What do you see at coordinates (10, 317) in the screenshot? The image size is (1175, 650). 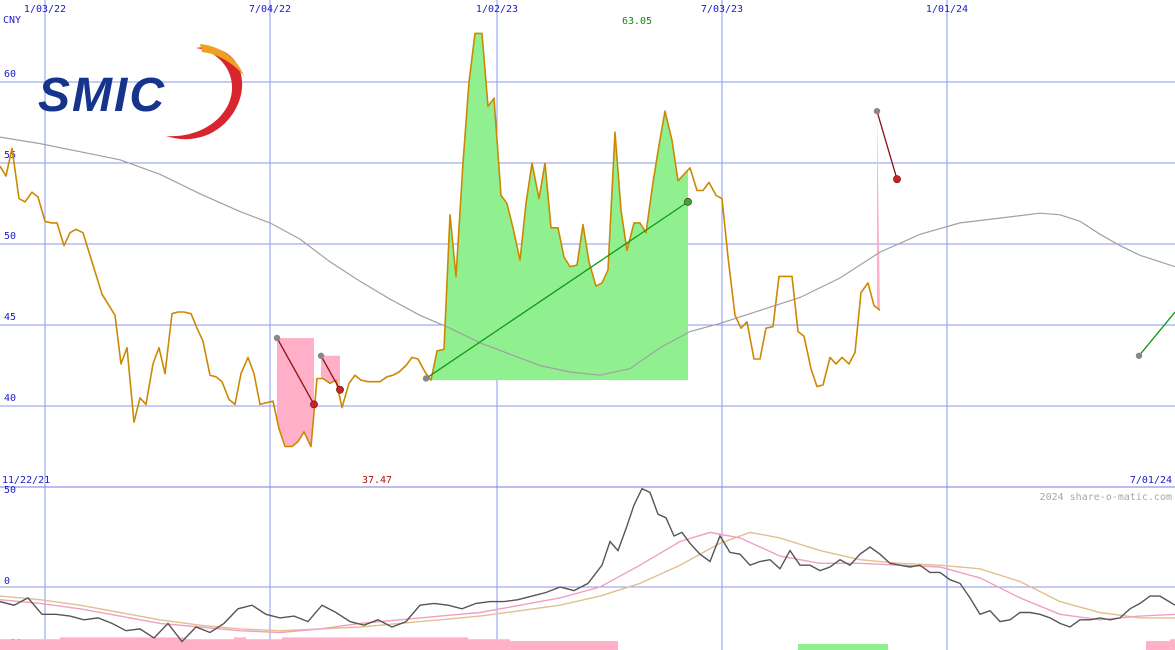 I see `y-tick-label: 45` at bounding box center [10, 317].